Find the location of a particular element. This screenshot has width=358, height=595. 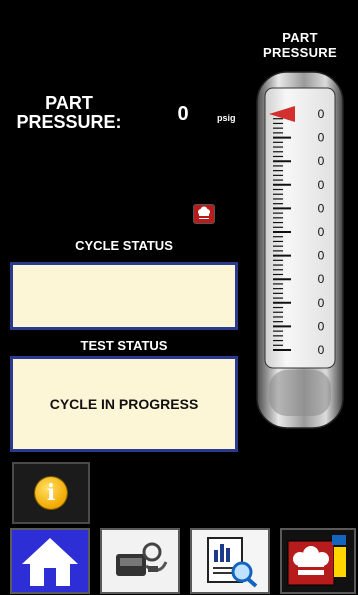

home-button is located at coordinates (50, 561).